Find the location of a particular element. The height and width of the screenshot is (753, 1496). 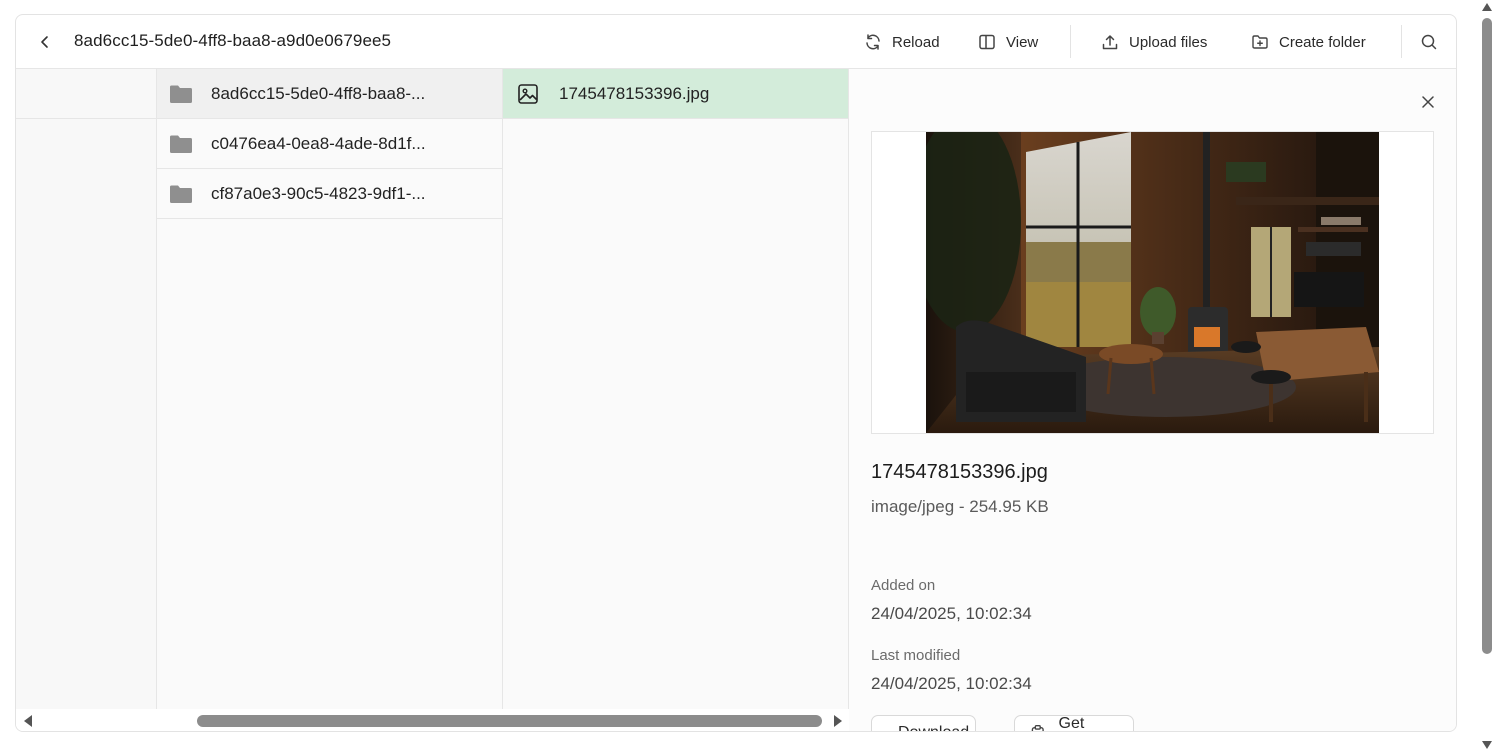

detail-file-name: 1745478153396.jpg is located at coordinates (959, 472).